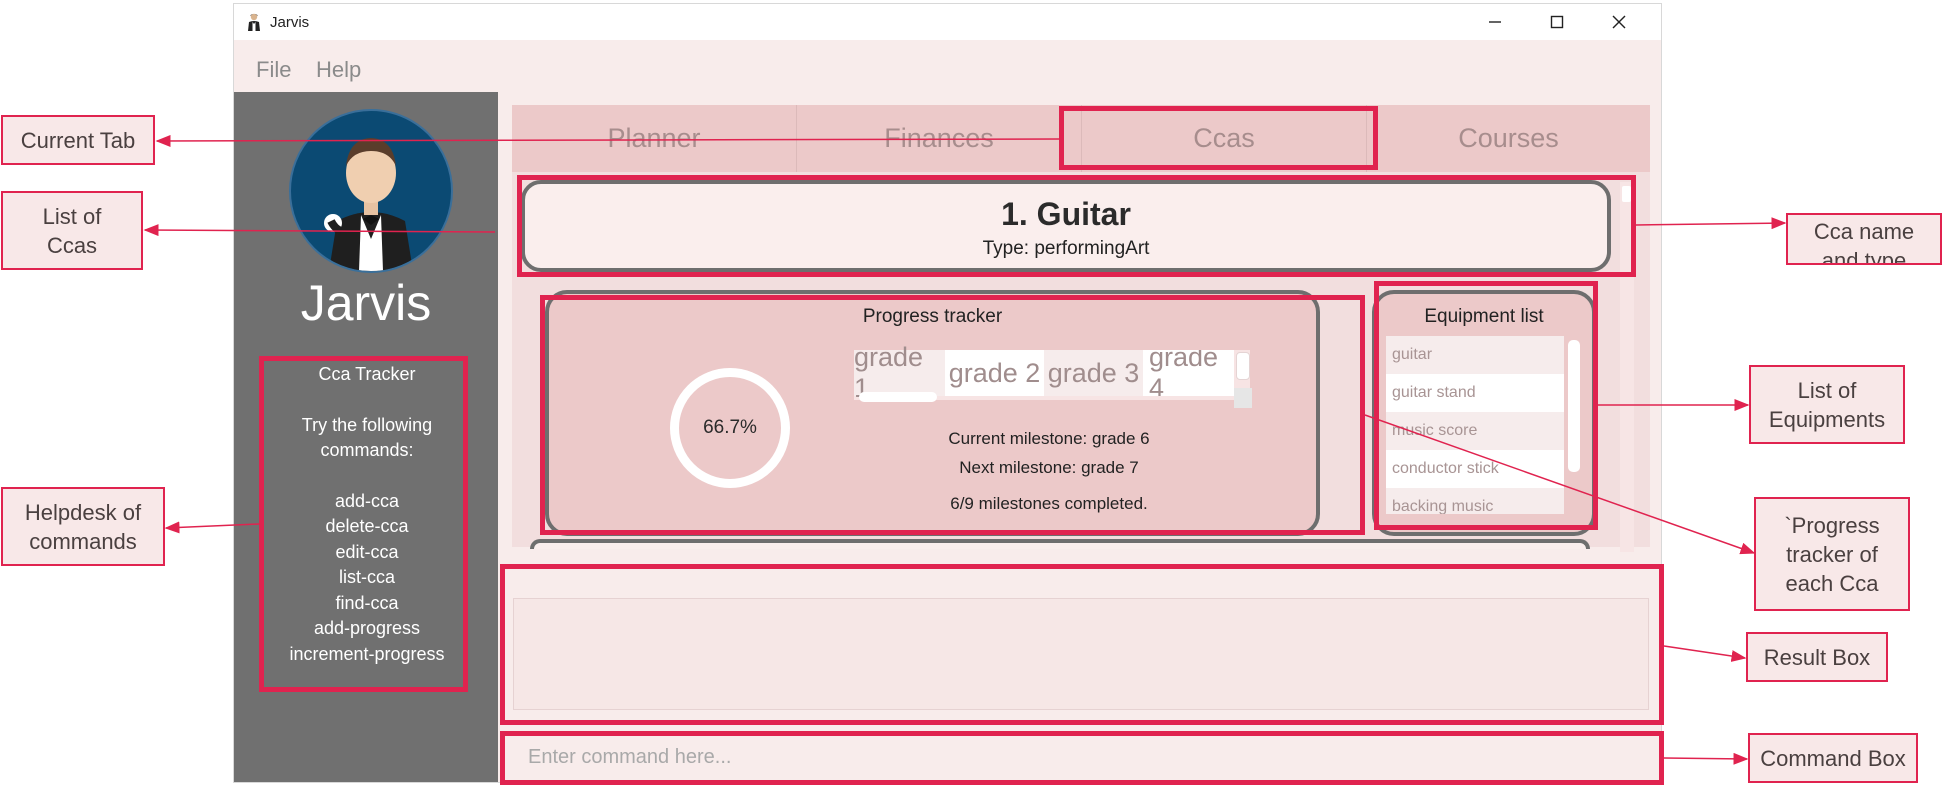  What do you see at coordinates (83, 541) in the screenshot?
I see `callout-line: commands` at bounding box center [83, 541].